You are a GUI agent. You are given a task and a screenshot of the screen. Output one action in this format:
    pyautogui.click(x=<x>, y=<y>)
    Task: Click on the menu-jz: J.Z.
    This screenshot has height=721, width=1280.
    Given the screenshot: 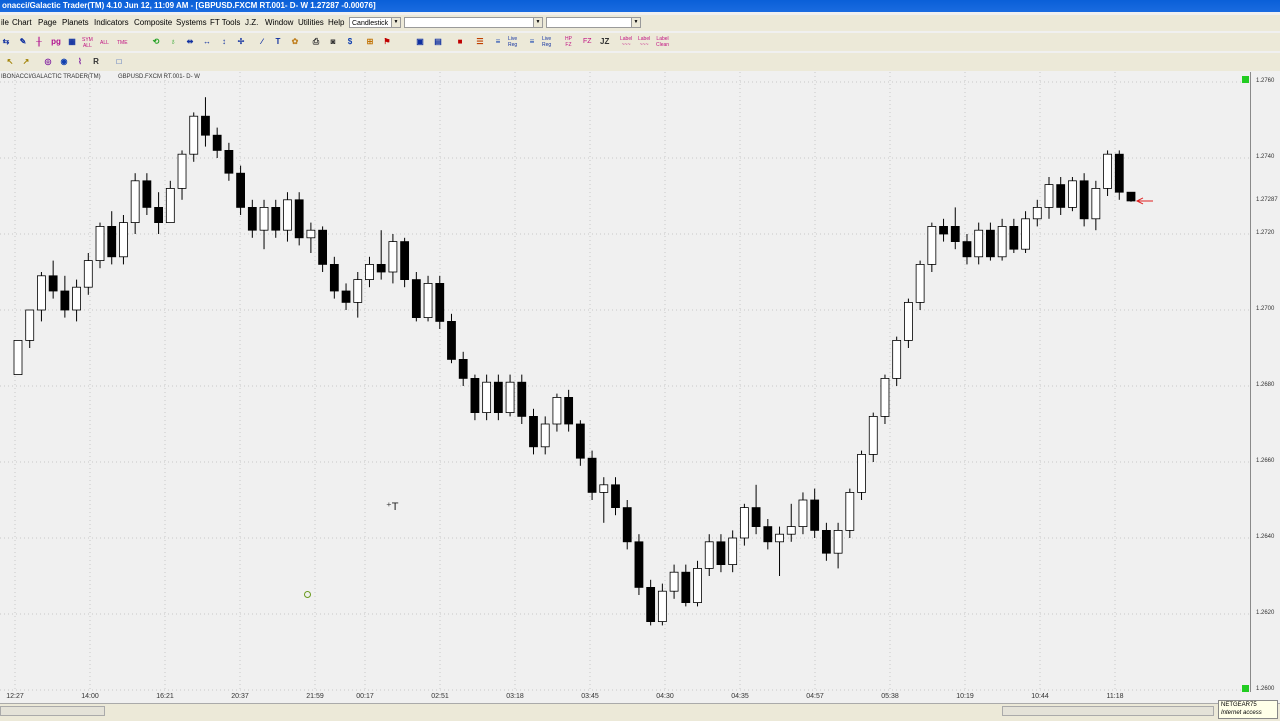 What is the action you would take?
    pyautogui.click(x=251, y=23)
    